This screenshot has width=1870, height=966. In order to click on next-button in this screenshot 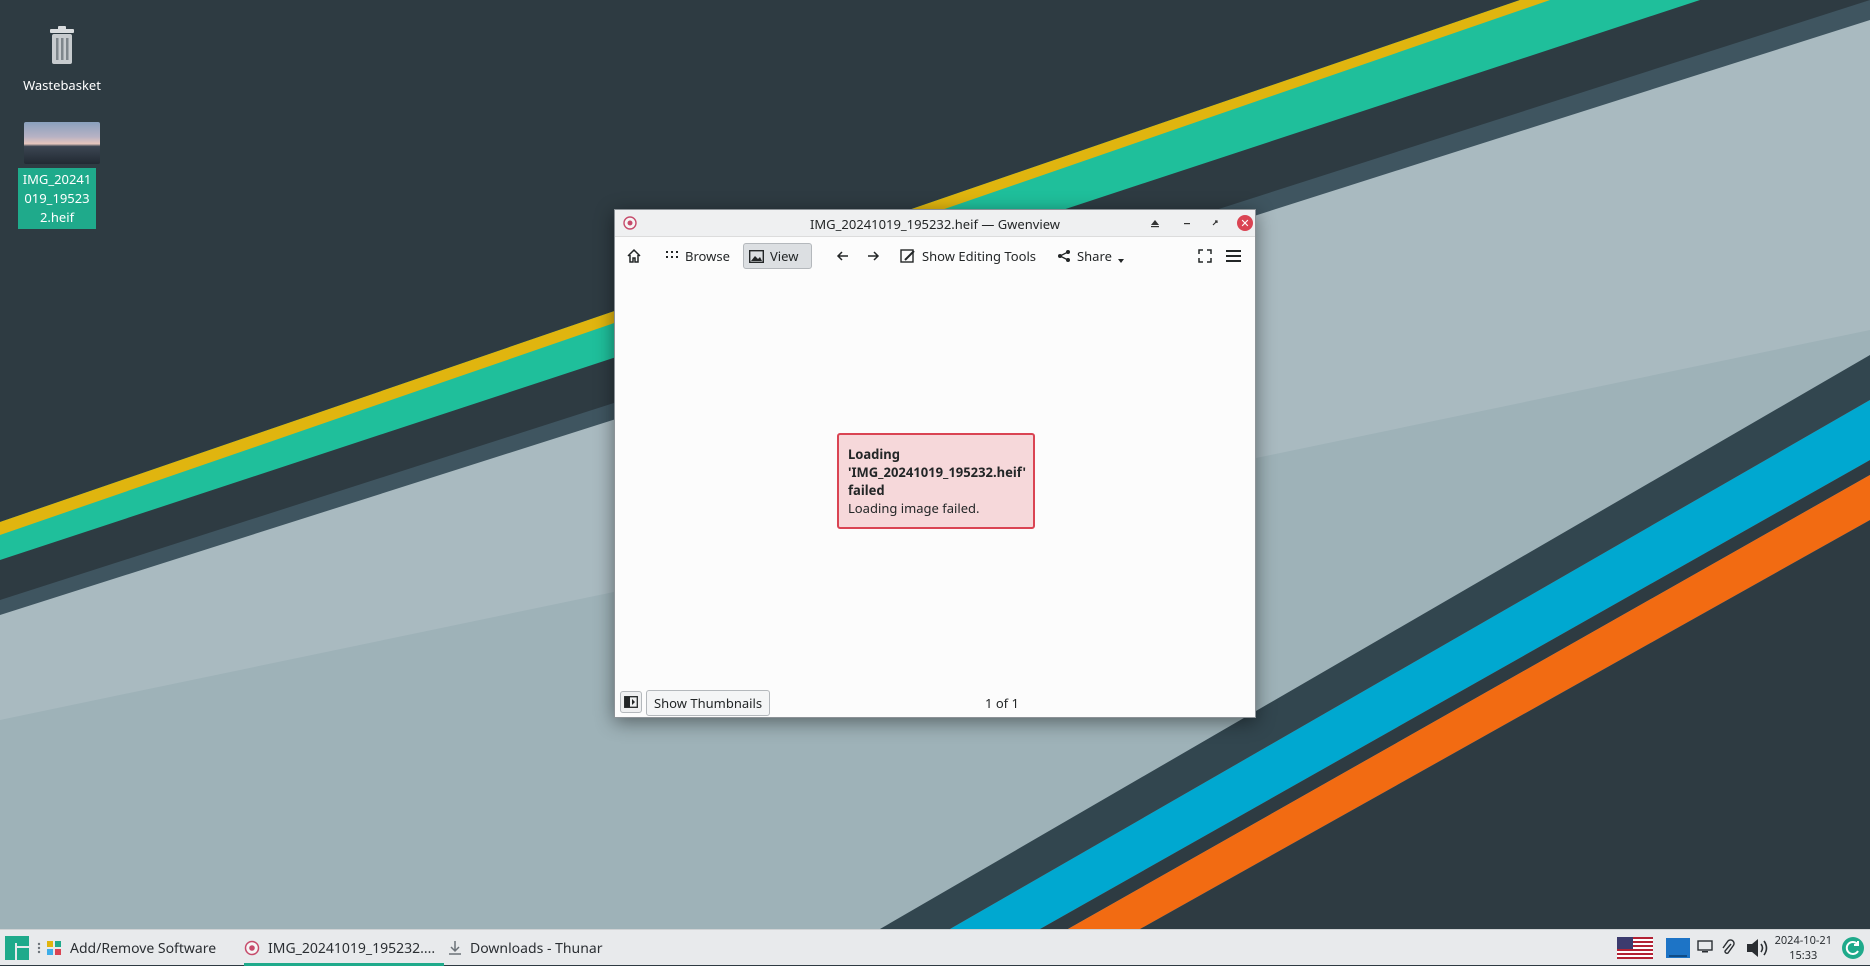, I will do `click(873, 256)`.